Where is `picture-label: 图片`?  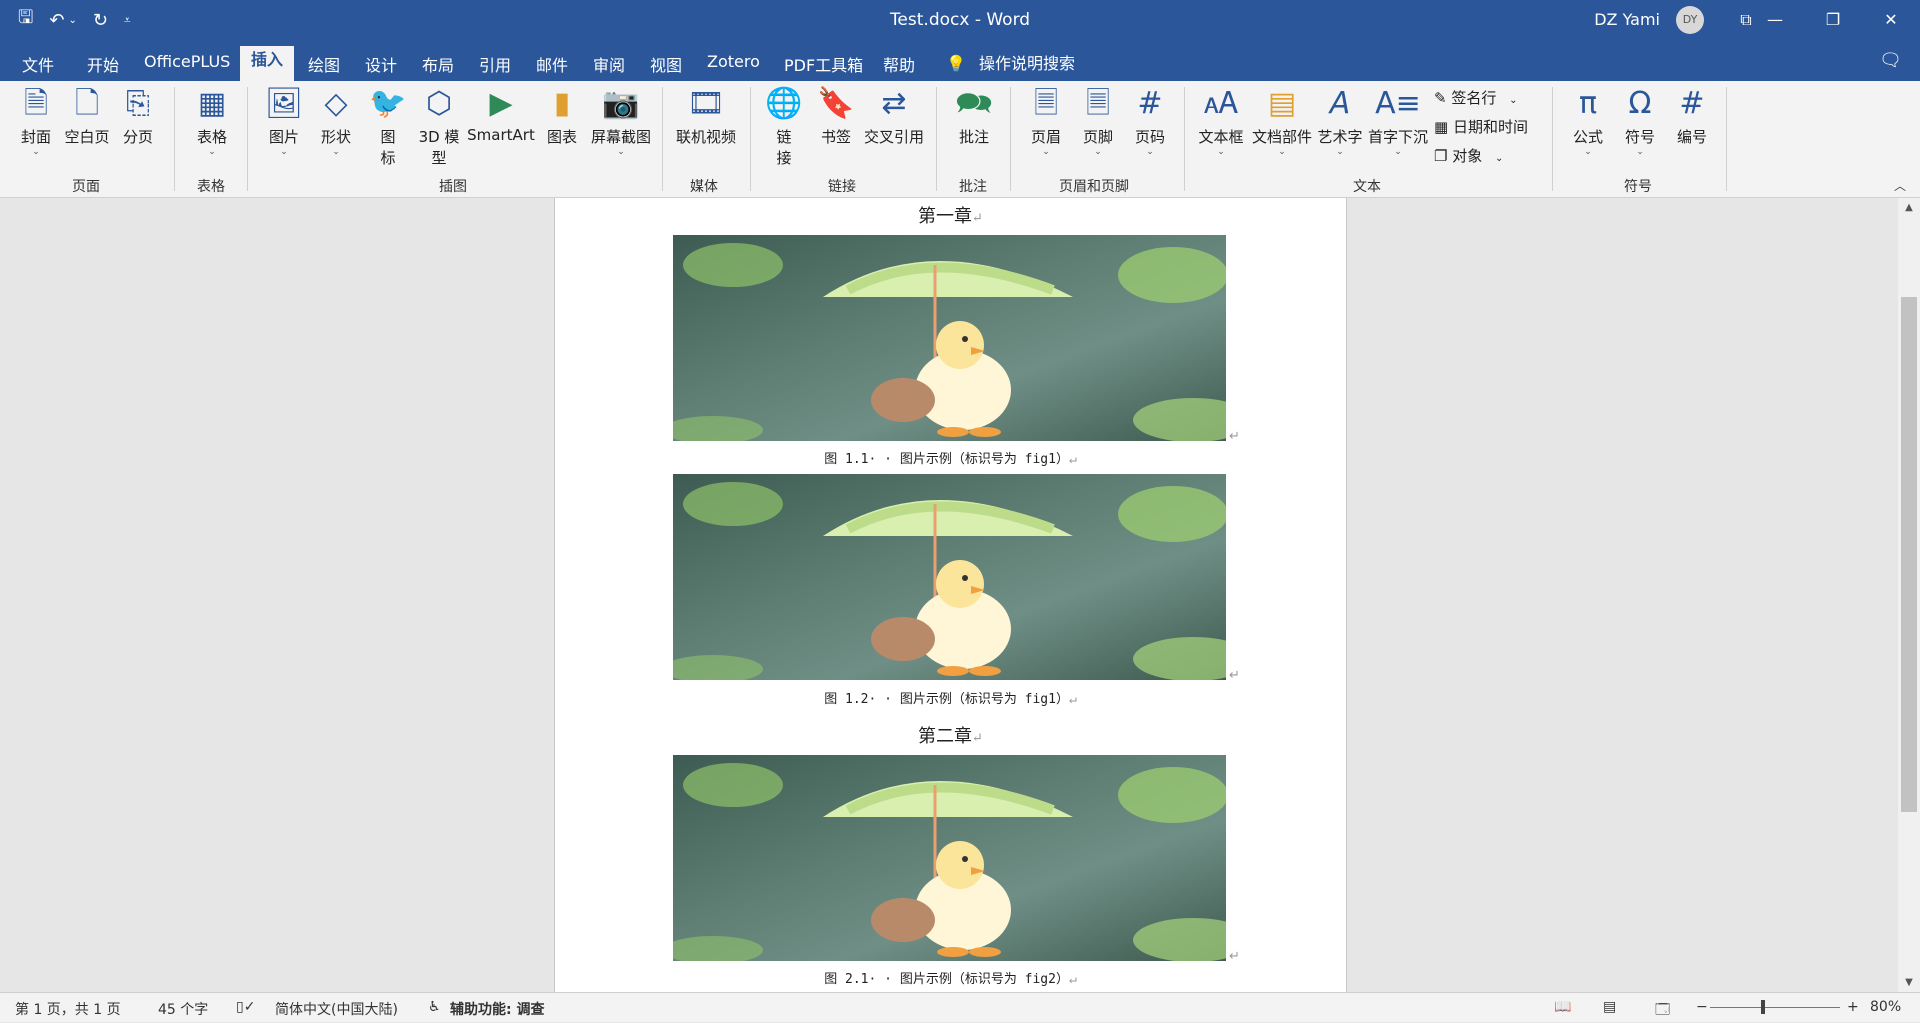 picture-label: 图片 is located at coordinates (283, 137).